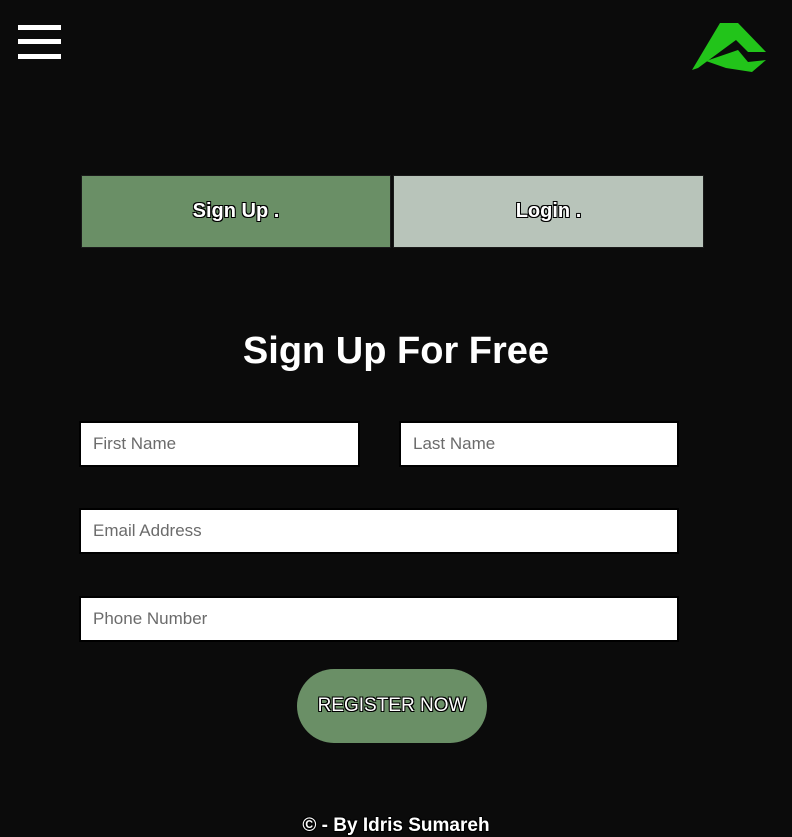 This screenshot has height=837, width=792. Describe the element at coordinates (379, 531) in the screenshot. I see `email-input` at that location.